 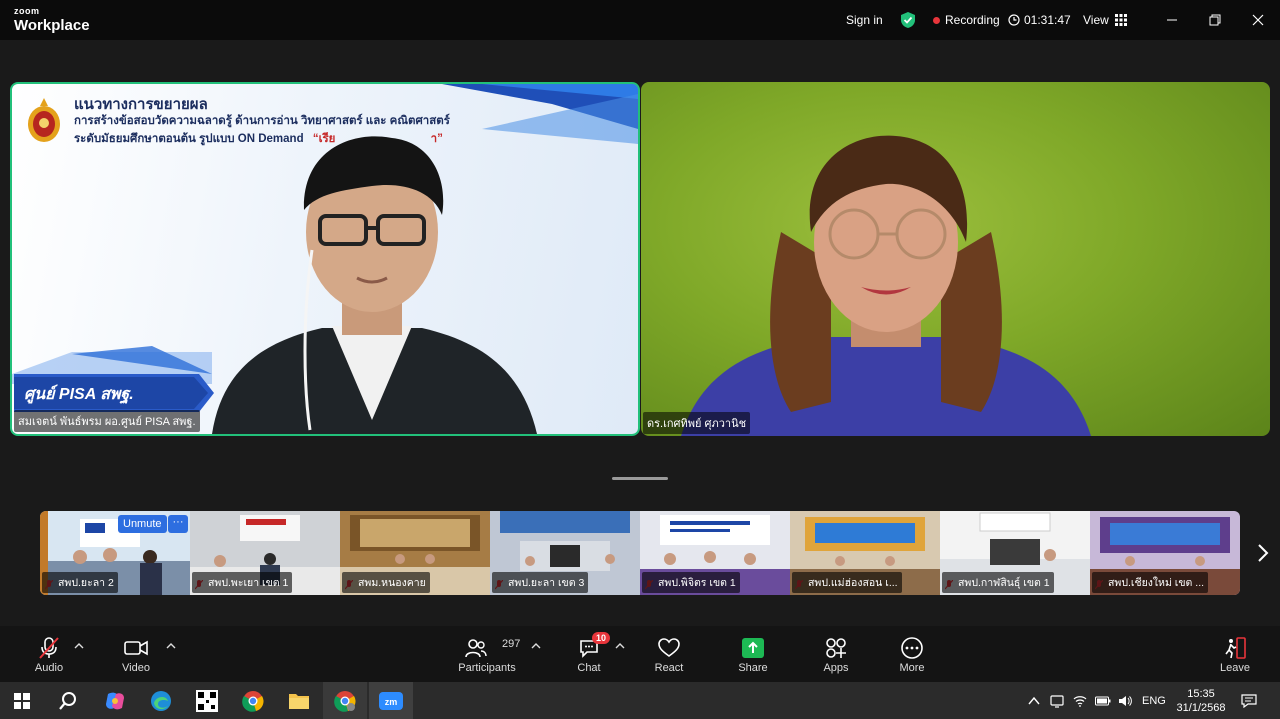 What do you see at coordinates (52, 25) in the screenshot?
I see `brand-bottom: Workplace` at bounding box center [52, 25].